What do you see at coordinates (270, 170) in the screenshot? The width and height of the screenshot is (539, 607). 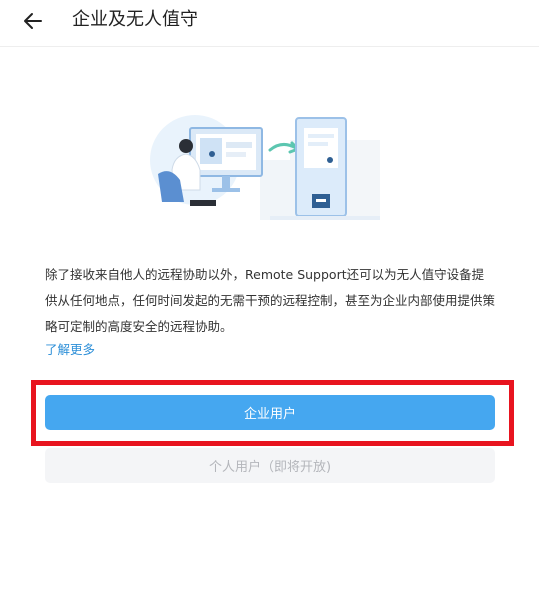 I see `remote-support-illustration` at bounding box center [270, 170].